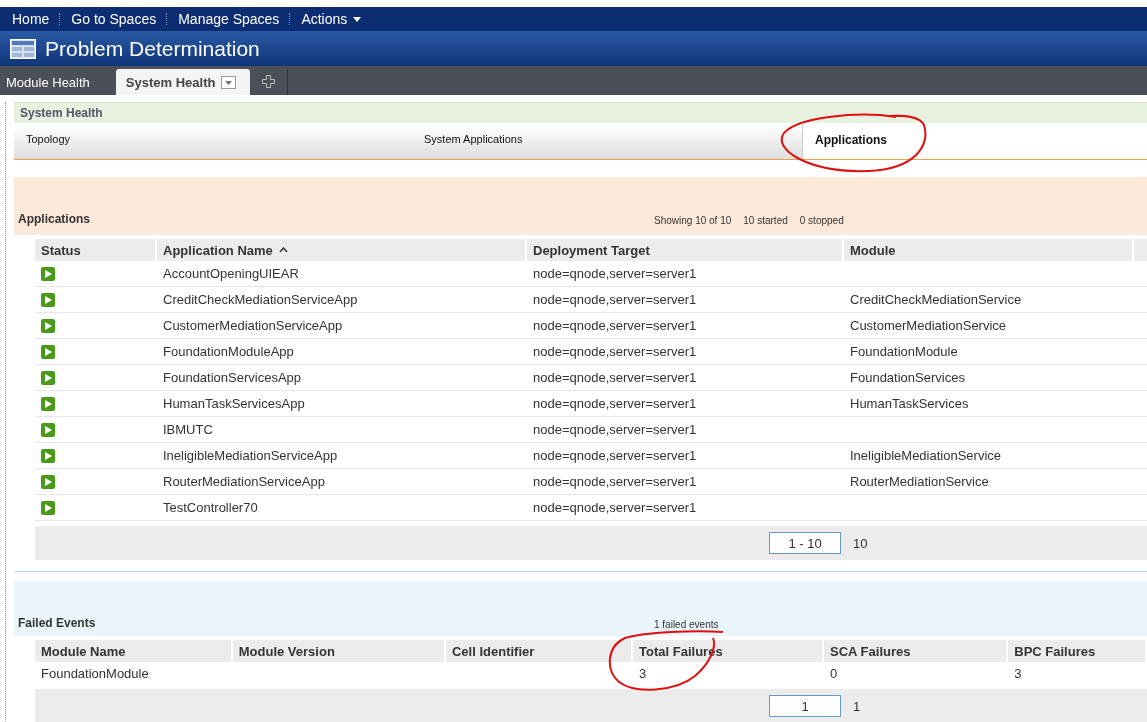  I want to click on nav-link: Go to Spaces, so click(114, 19).